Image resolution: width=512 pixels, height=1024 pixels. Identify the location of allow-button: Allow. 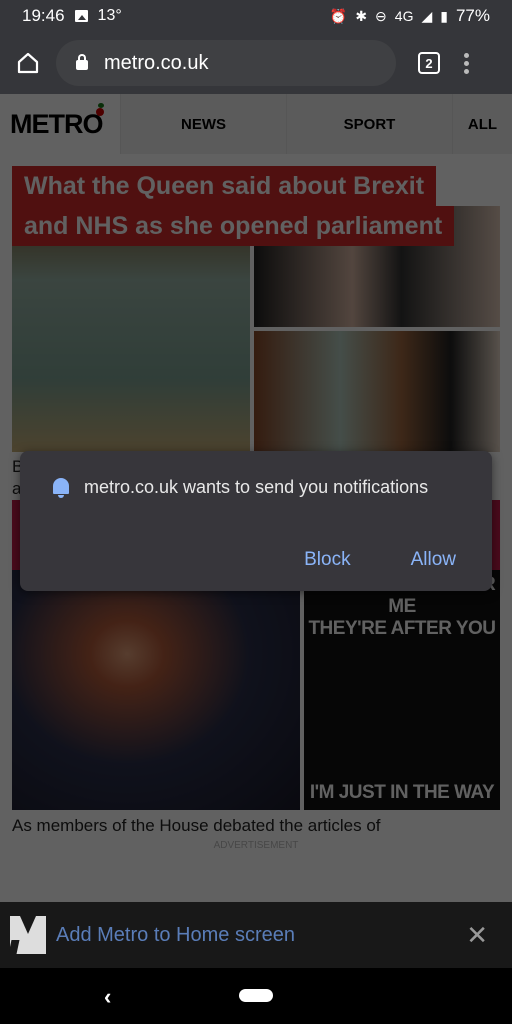
(433, 560).